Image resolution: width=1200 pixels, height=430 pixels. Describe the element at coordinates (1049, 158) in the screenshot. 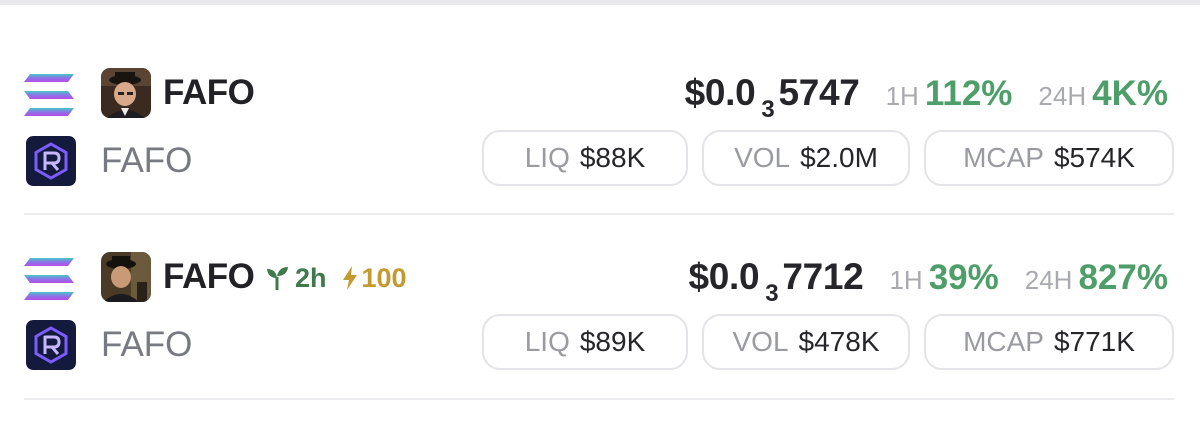

I see `market-cap-pill: MCAP $574K` at that location.